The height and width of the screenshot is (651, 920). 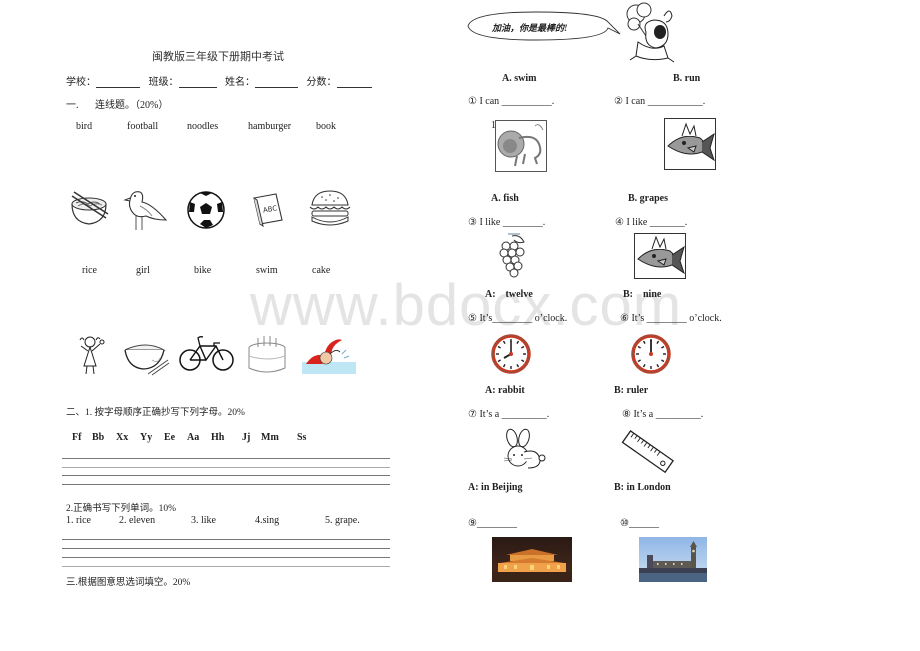 I want to click on letter-ff: Ff, so click(x=77, y=437).